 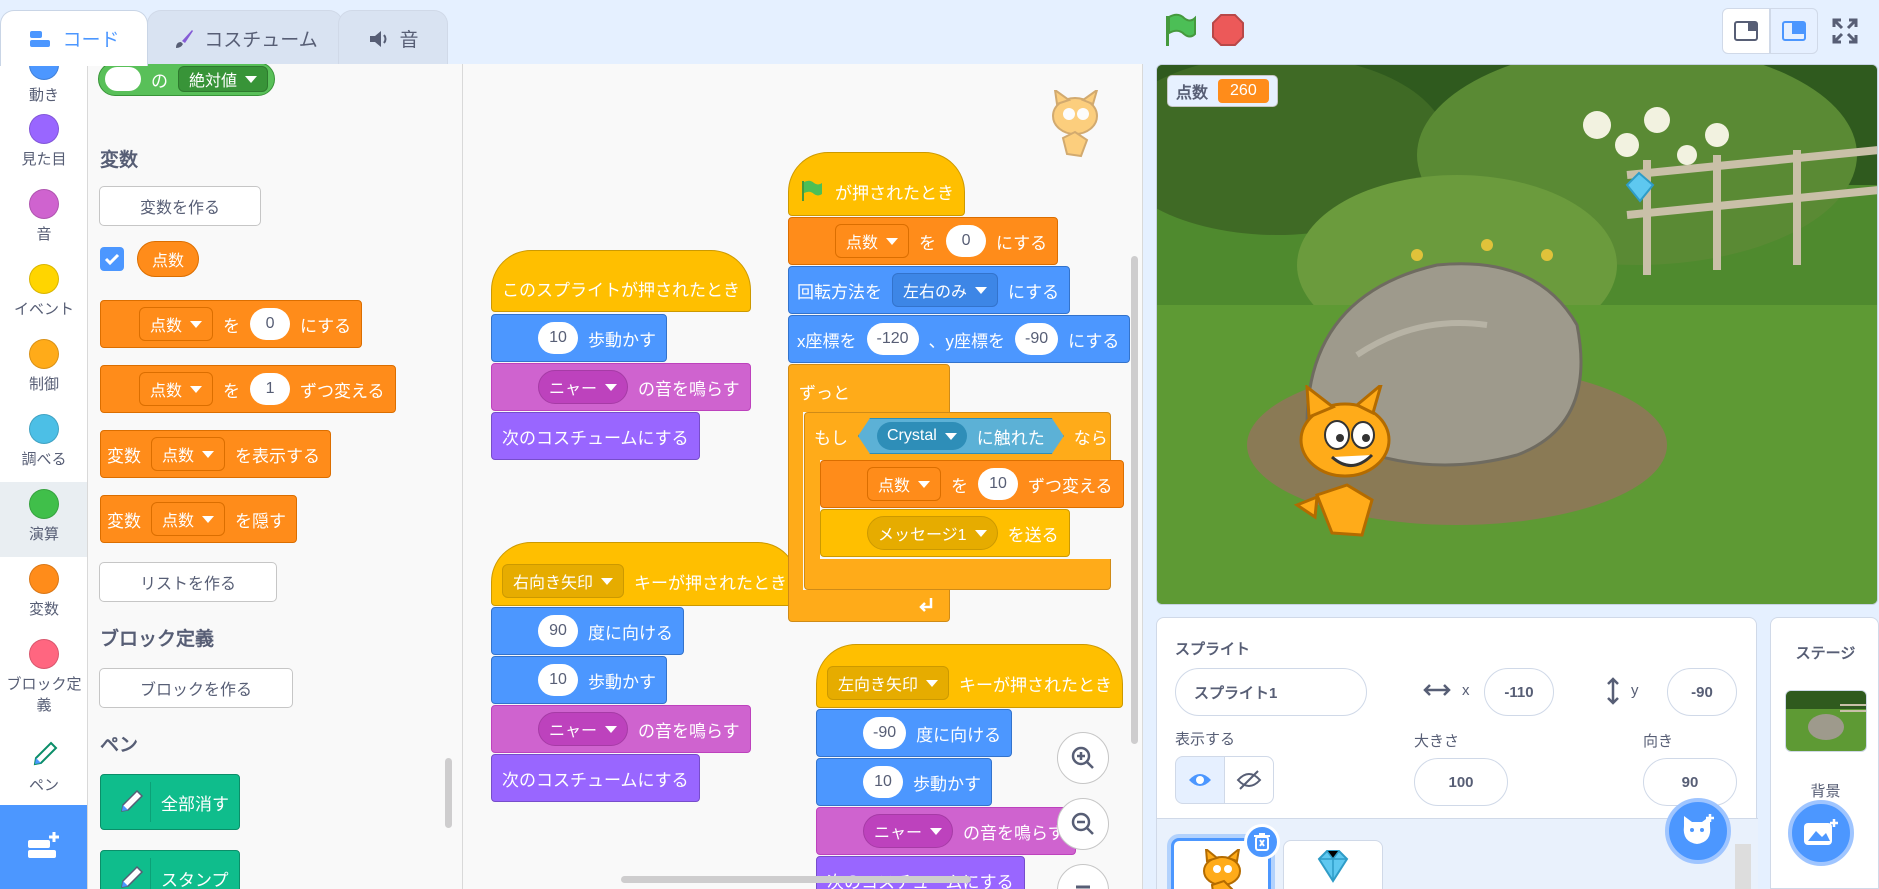 I want to click on code-horizontal-scrollbar, so click(x=796, y=879).